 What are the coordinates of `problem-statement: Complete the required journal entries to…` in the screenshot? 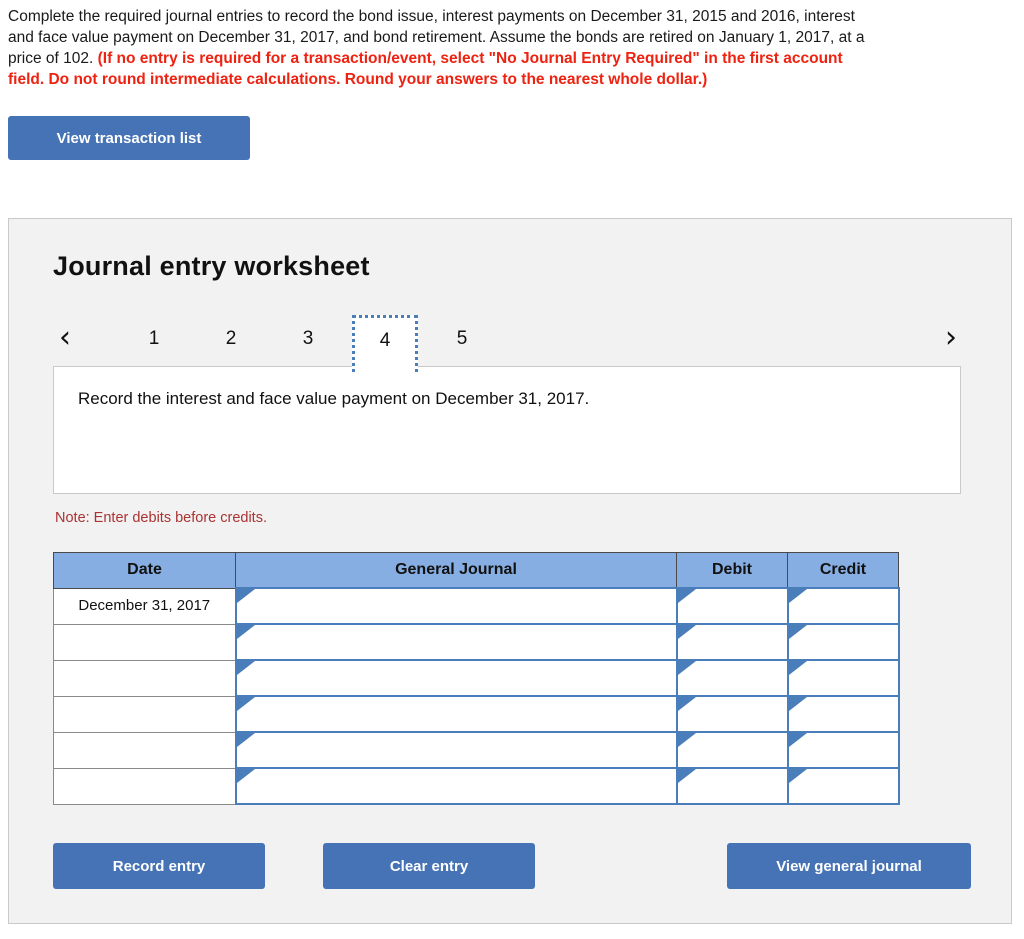 It's located at (438, 45).